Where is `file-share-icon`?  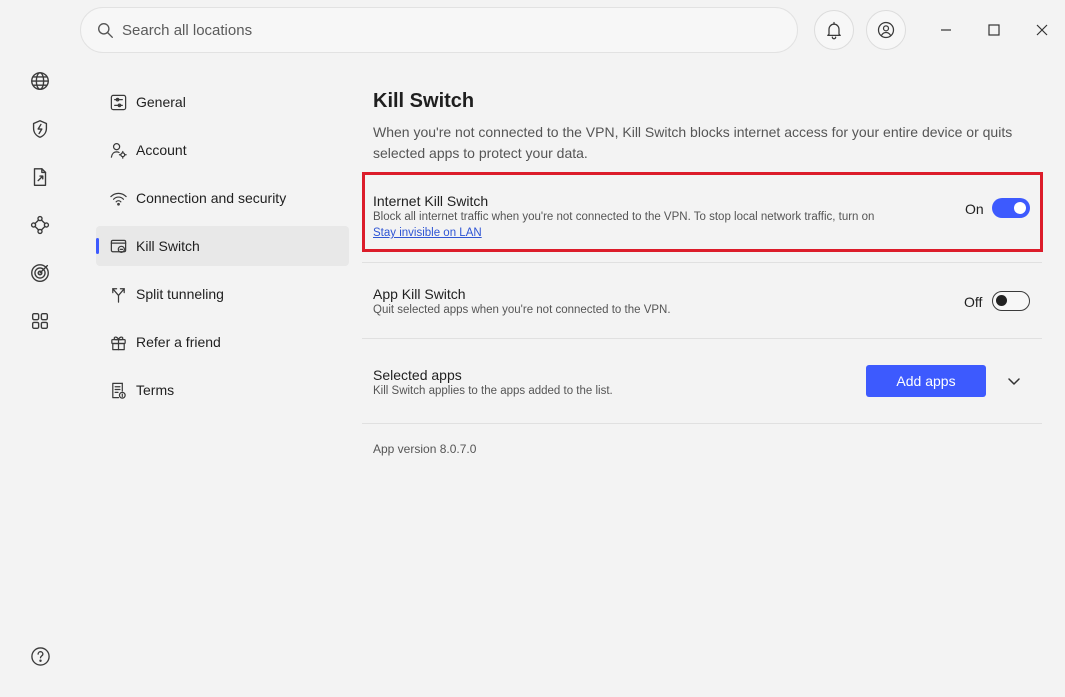 file-share-icon is located at coordinates (40, 177).